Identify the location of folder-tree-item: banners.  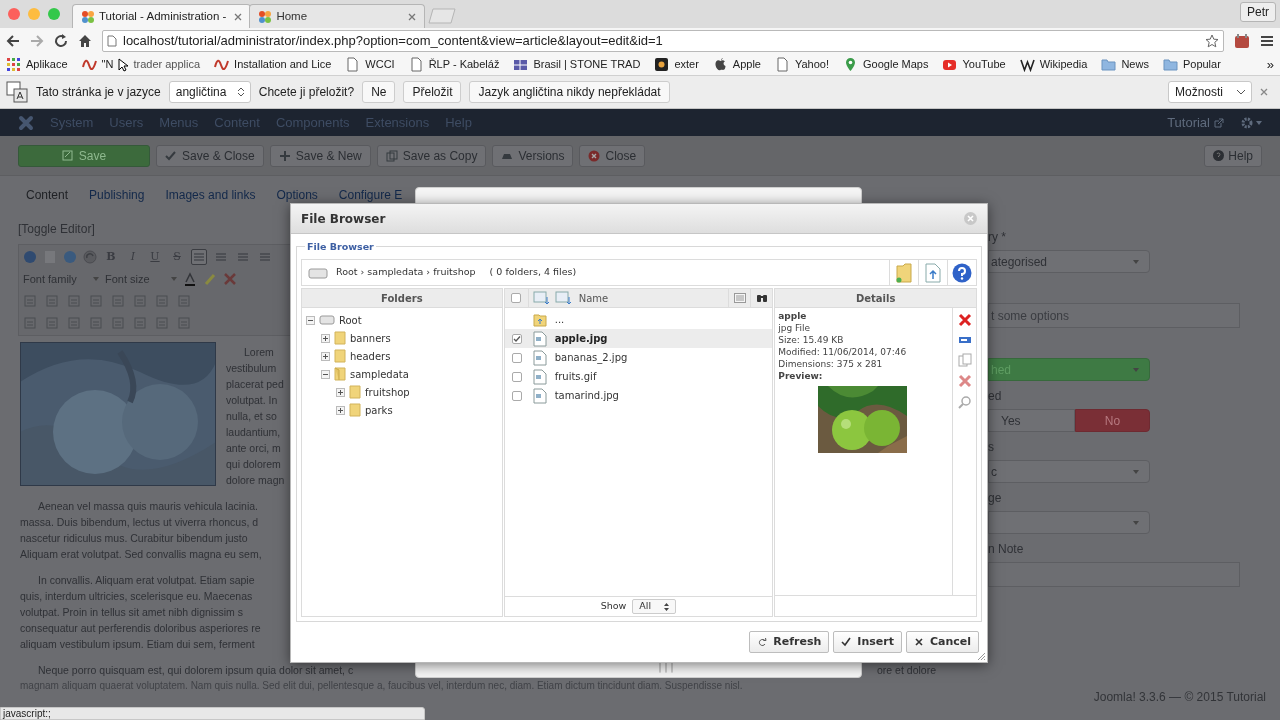
(370, 338).